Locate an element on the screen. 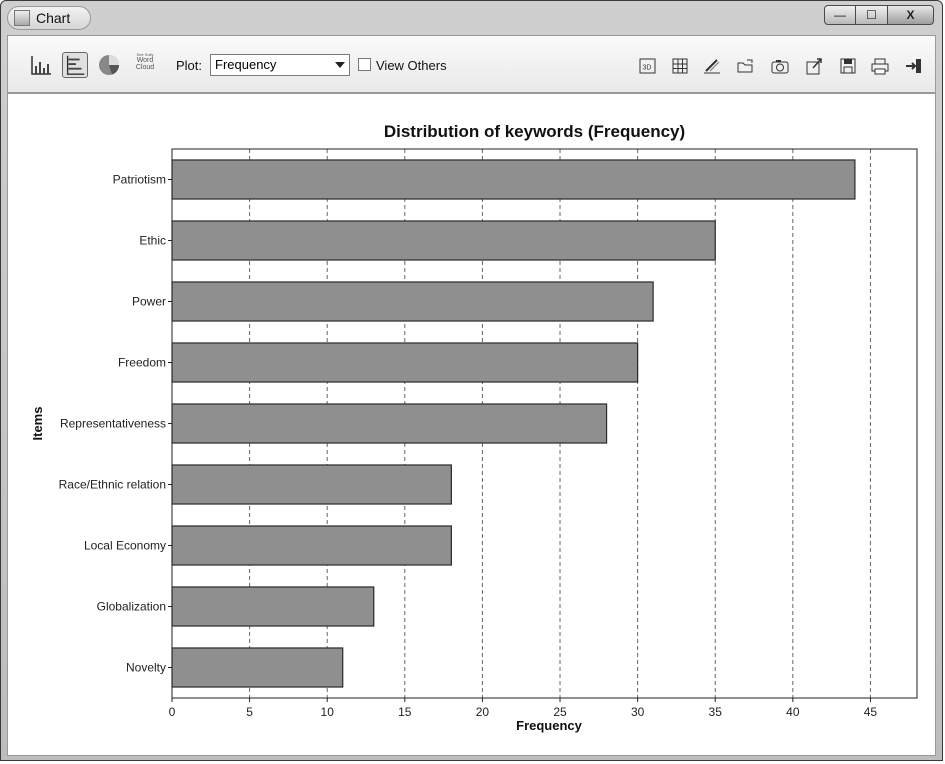 The height and width of the screenshot is (764, 945). chart-title: Distribution of keywords (Frequency) is located at coordinates (534, 131).